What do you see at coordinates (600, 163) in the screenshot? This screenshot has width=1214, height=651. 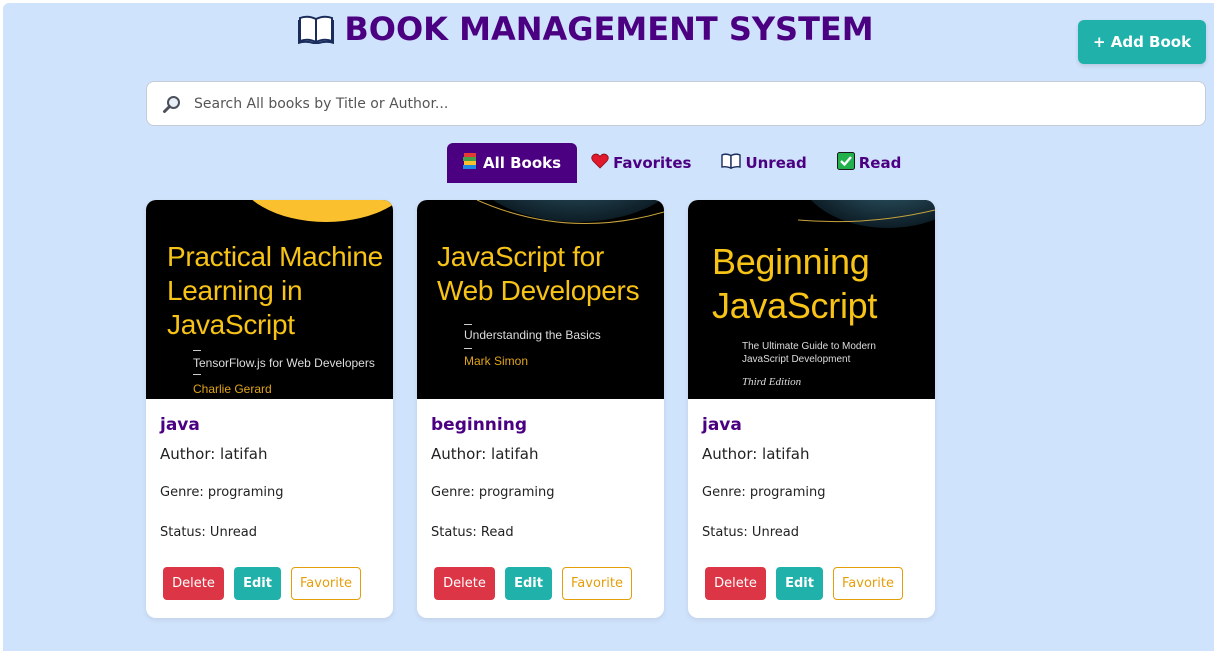 I see `heart-icon` at bounding box center [600, 163].